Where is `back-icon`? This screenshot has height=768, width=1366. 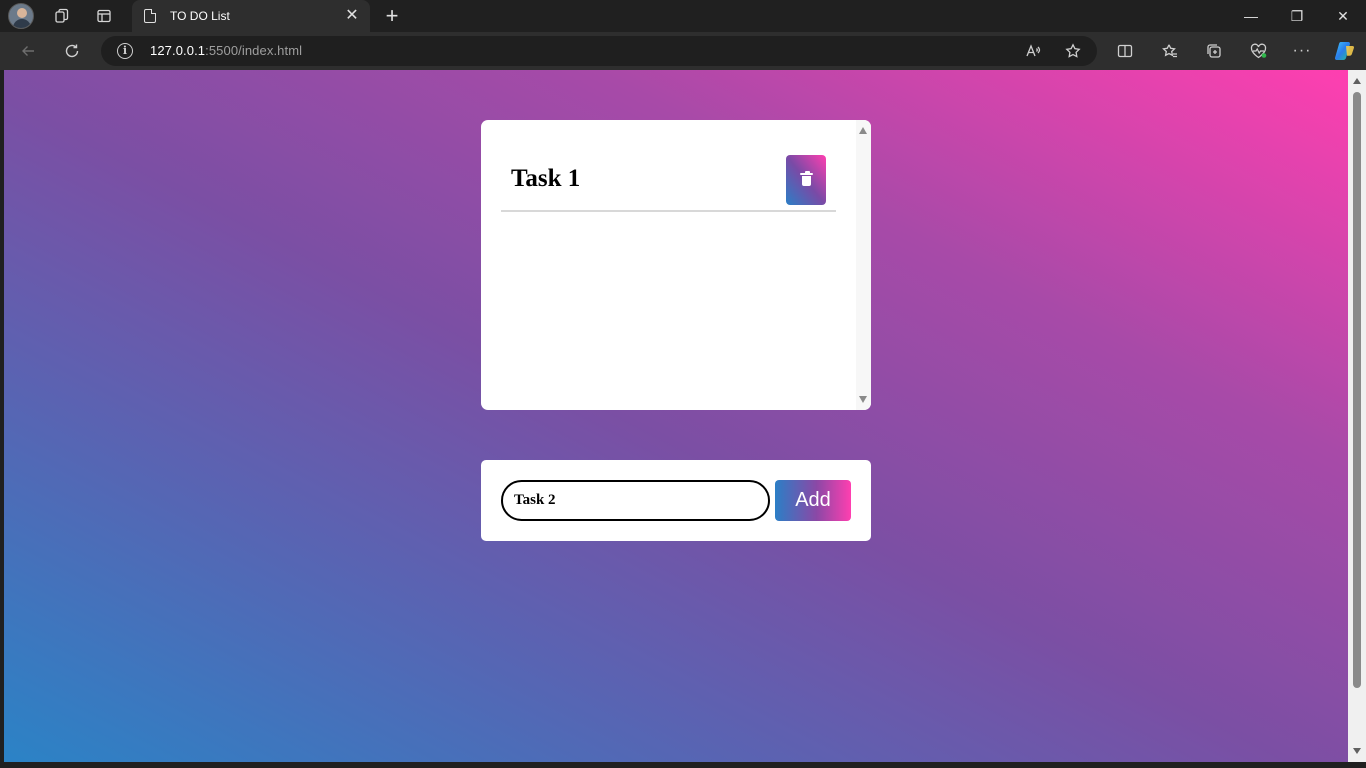
back-icon is located at coordinates (28, 51).